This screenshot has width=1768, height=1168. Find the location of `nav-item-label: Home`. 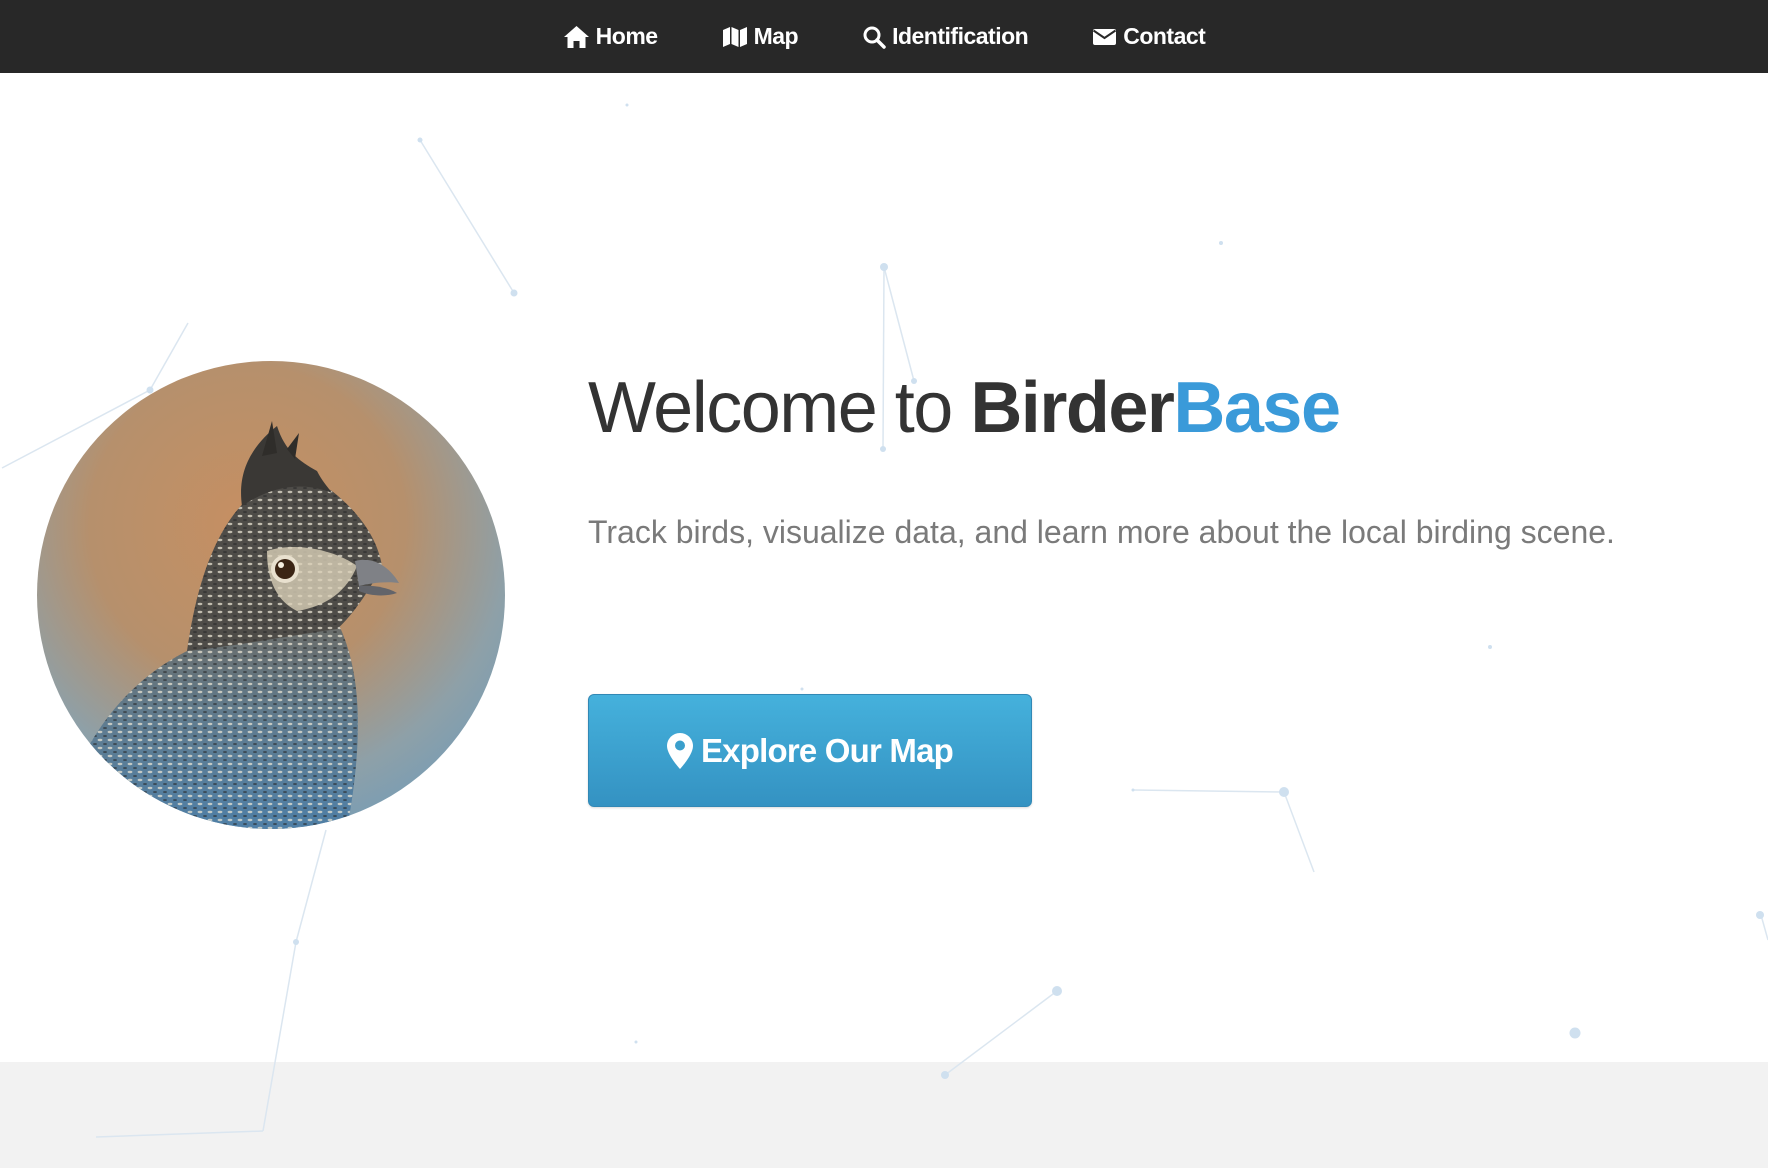

nav-item-label: Home is located at coordinates (626, 36).